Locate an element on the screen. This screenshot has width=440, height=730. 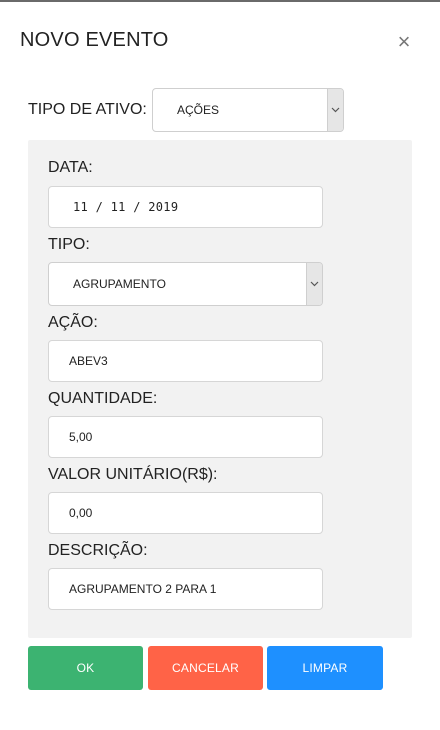
quantity-input: 5,00 is located at coordinates (185, 437).